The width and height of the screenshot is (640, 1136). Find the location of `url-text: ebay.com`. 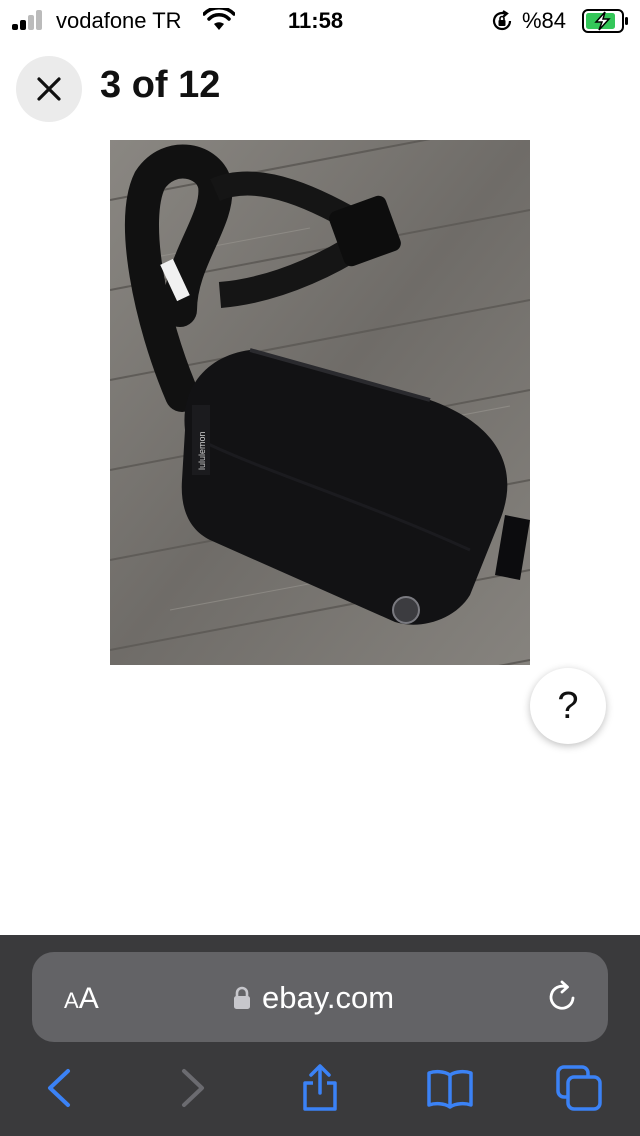

url-text: ebay.com is located at coordinates (328, 997).